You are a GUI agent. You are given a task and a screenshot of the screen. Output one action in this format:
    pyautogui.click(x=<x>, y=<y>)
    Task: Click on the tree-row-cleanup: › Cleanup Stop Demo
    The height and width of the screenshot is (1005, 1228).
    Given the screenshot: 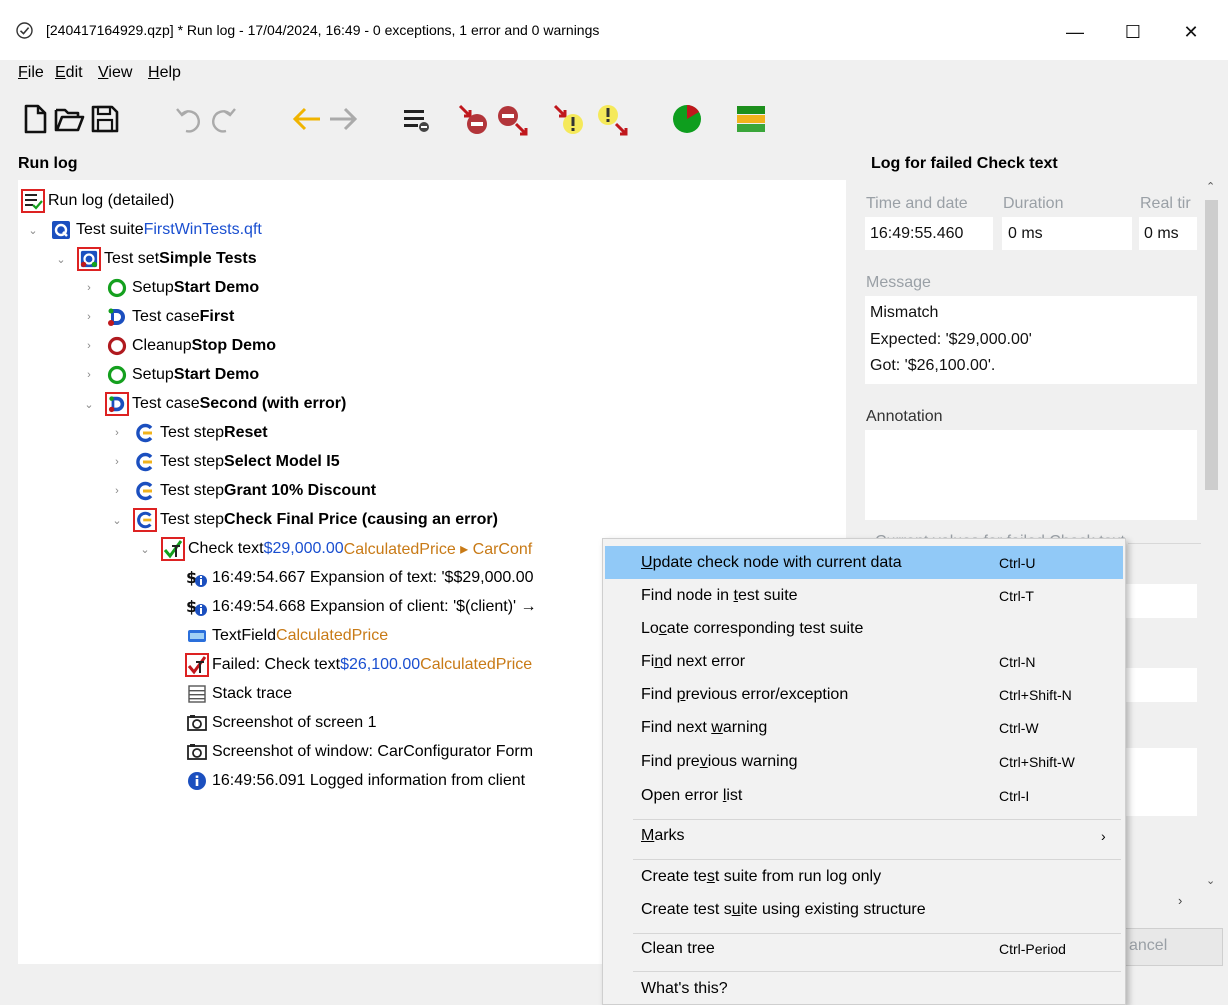 What is the action you would take?
    pyautogui.click(x=179, y=346)
    